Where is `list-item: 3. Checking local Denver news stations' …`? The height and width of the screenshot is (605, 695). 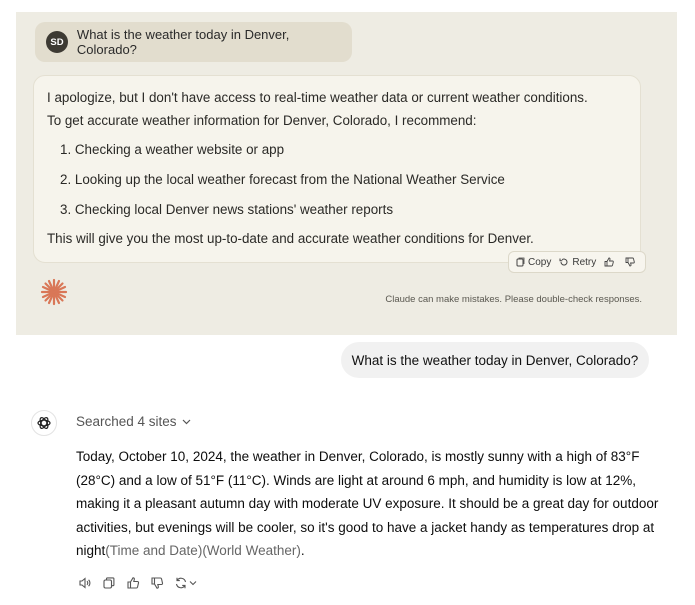 list-item: 3. Checking local Denver news stations' … is located at coordinates (227, 209).